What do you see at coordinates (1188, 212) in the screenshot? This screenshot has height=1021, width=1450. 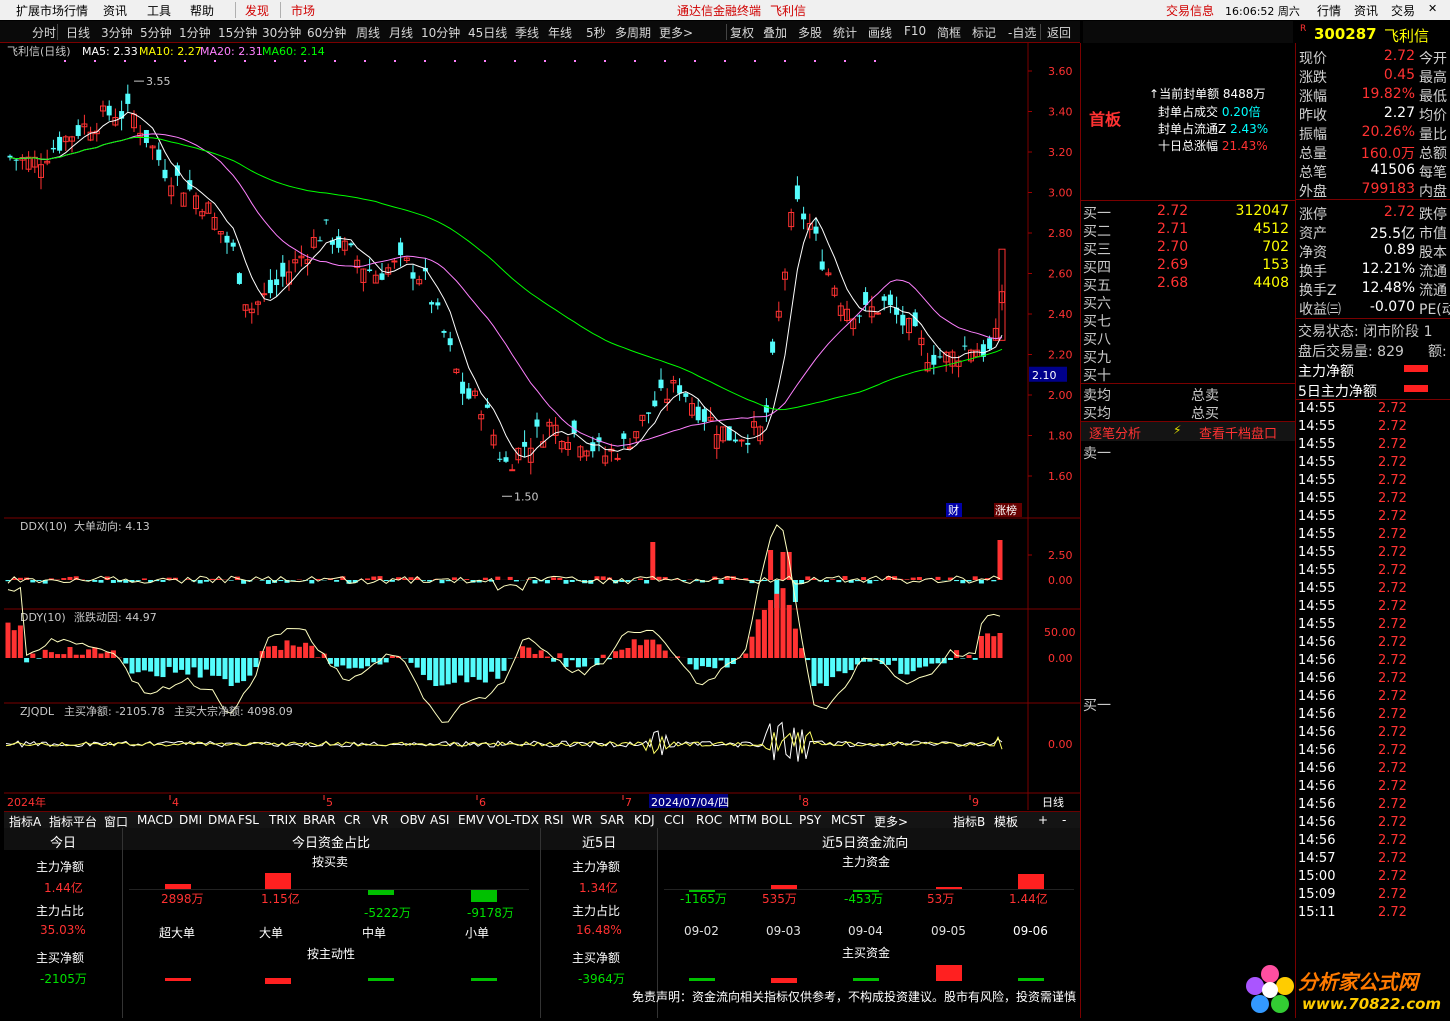 I see `bid-row: 买一2.72312047` at bounding box center [1188, 212].